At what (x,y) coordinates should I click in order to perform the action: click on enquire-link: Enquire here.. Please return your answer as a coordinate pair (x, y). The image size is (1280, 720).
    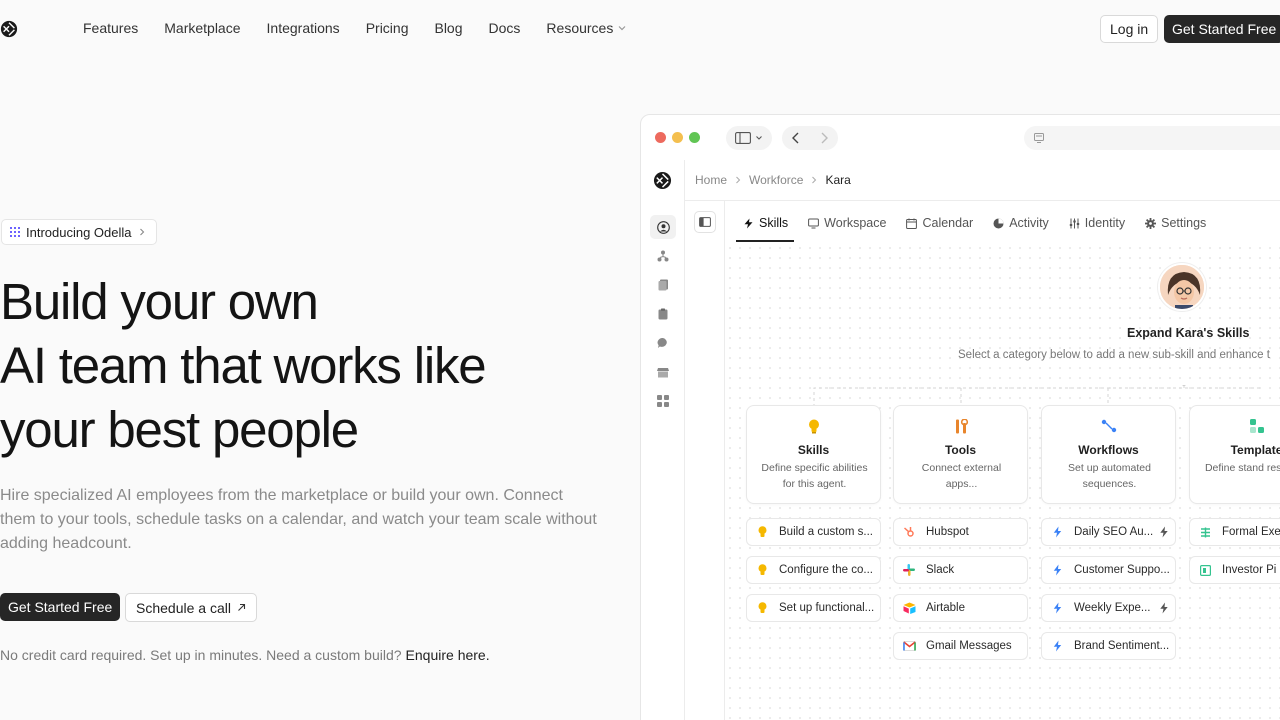
    Looking at the image, I should click on (448, 655).